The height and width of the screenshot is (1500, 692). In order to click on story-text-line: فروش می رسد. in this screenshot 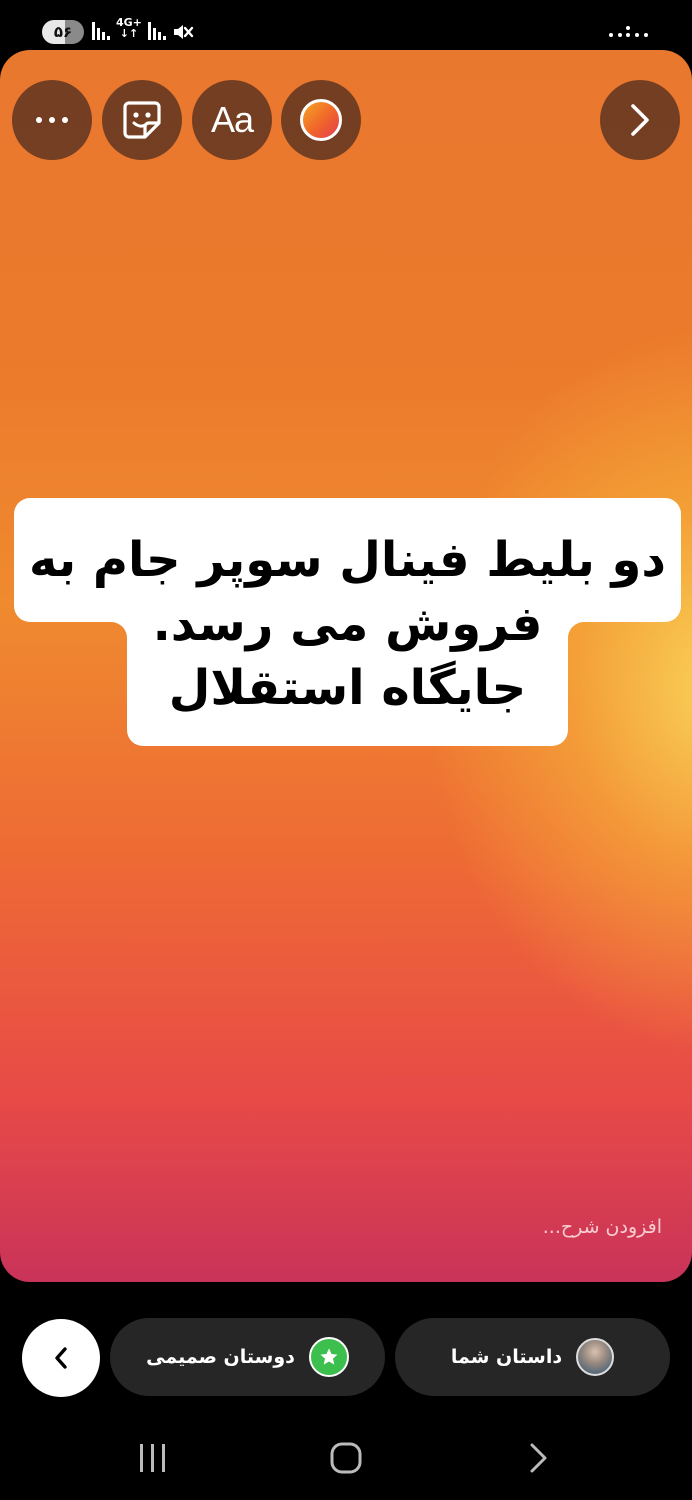, I will do `click(347, 624)`.